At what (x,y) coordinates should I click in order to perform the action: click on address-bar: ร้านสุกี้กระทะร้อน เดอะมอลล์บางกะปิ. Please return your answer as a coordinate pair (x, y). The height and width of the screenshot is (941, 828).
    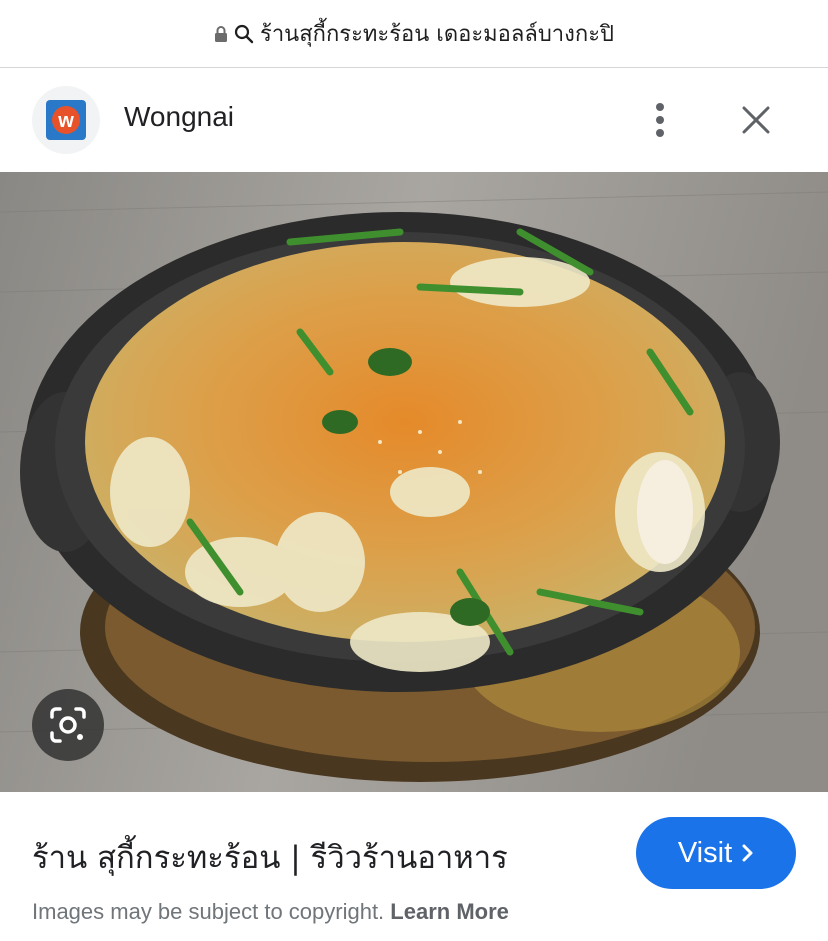
    Looking at the image, I should click on (414, 34).